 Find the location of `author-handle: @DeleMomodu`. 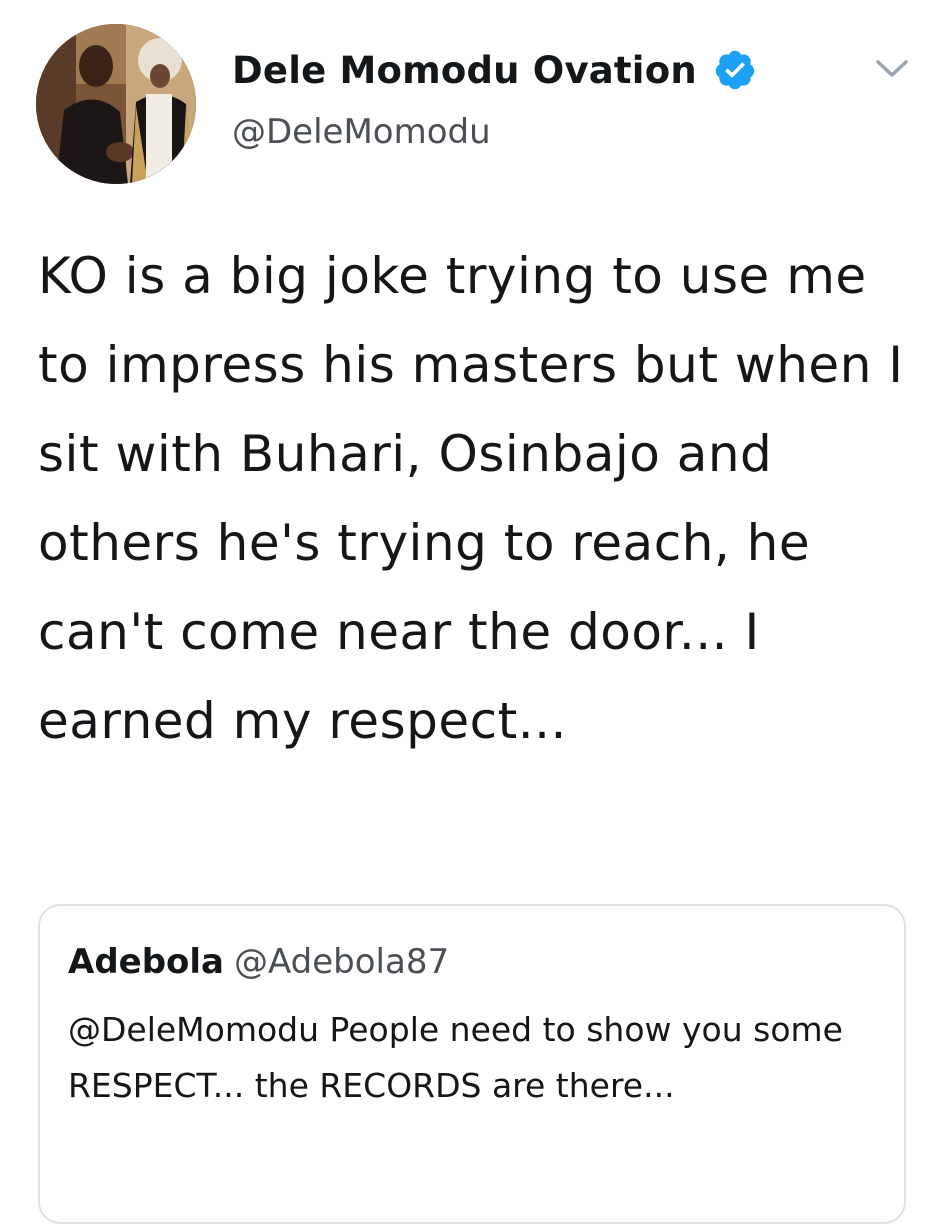

author-handle: @DeleMomodu is located at coordinates (494, 132).